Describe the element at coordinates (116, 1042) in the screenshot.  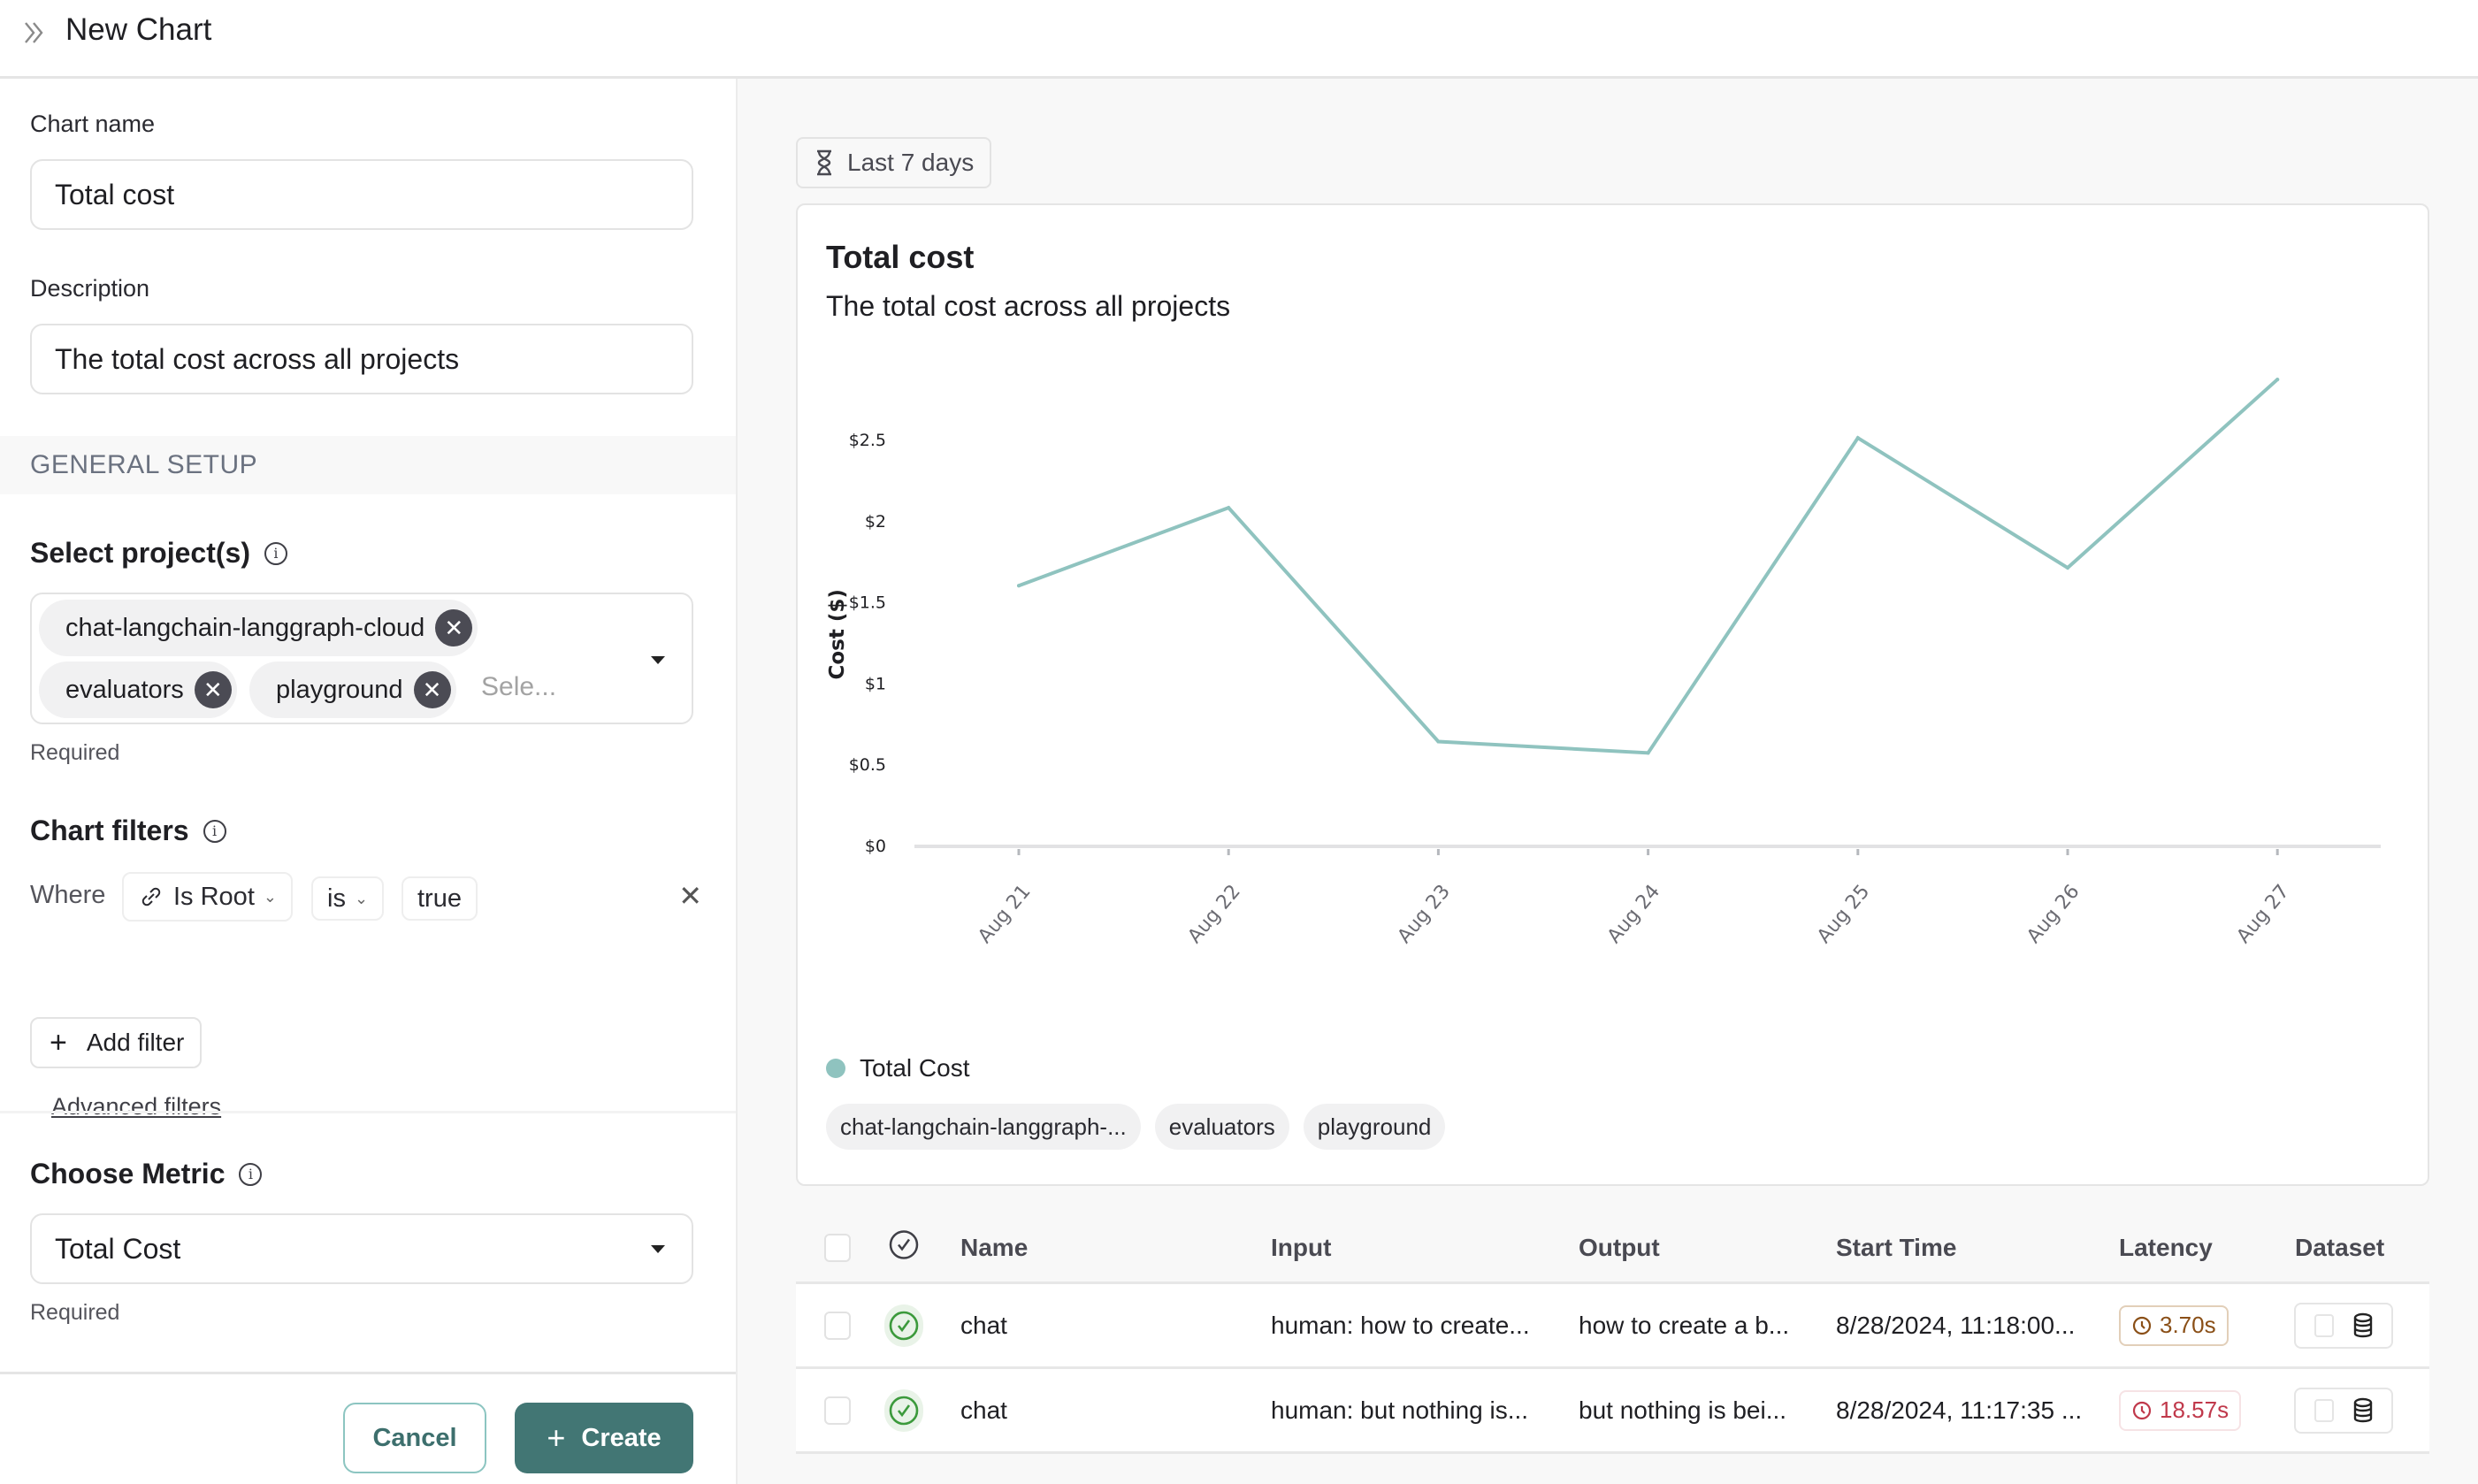
I see `add-filter-button: + Add filter` at that location.